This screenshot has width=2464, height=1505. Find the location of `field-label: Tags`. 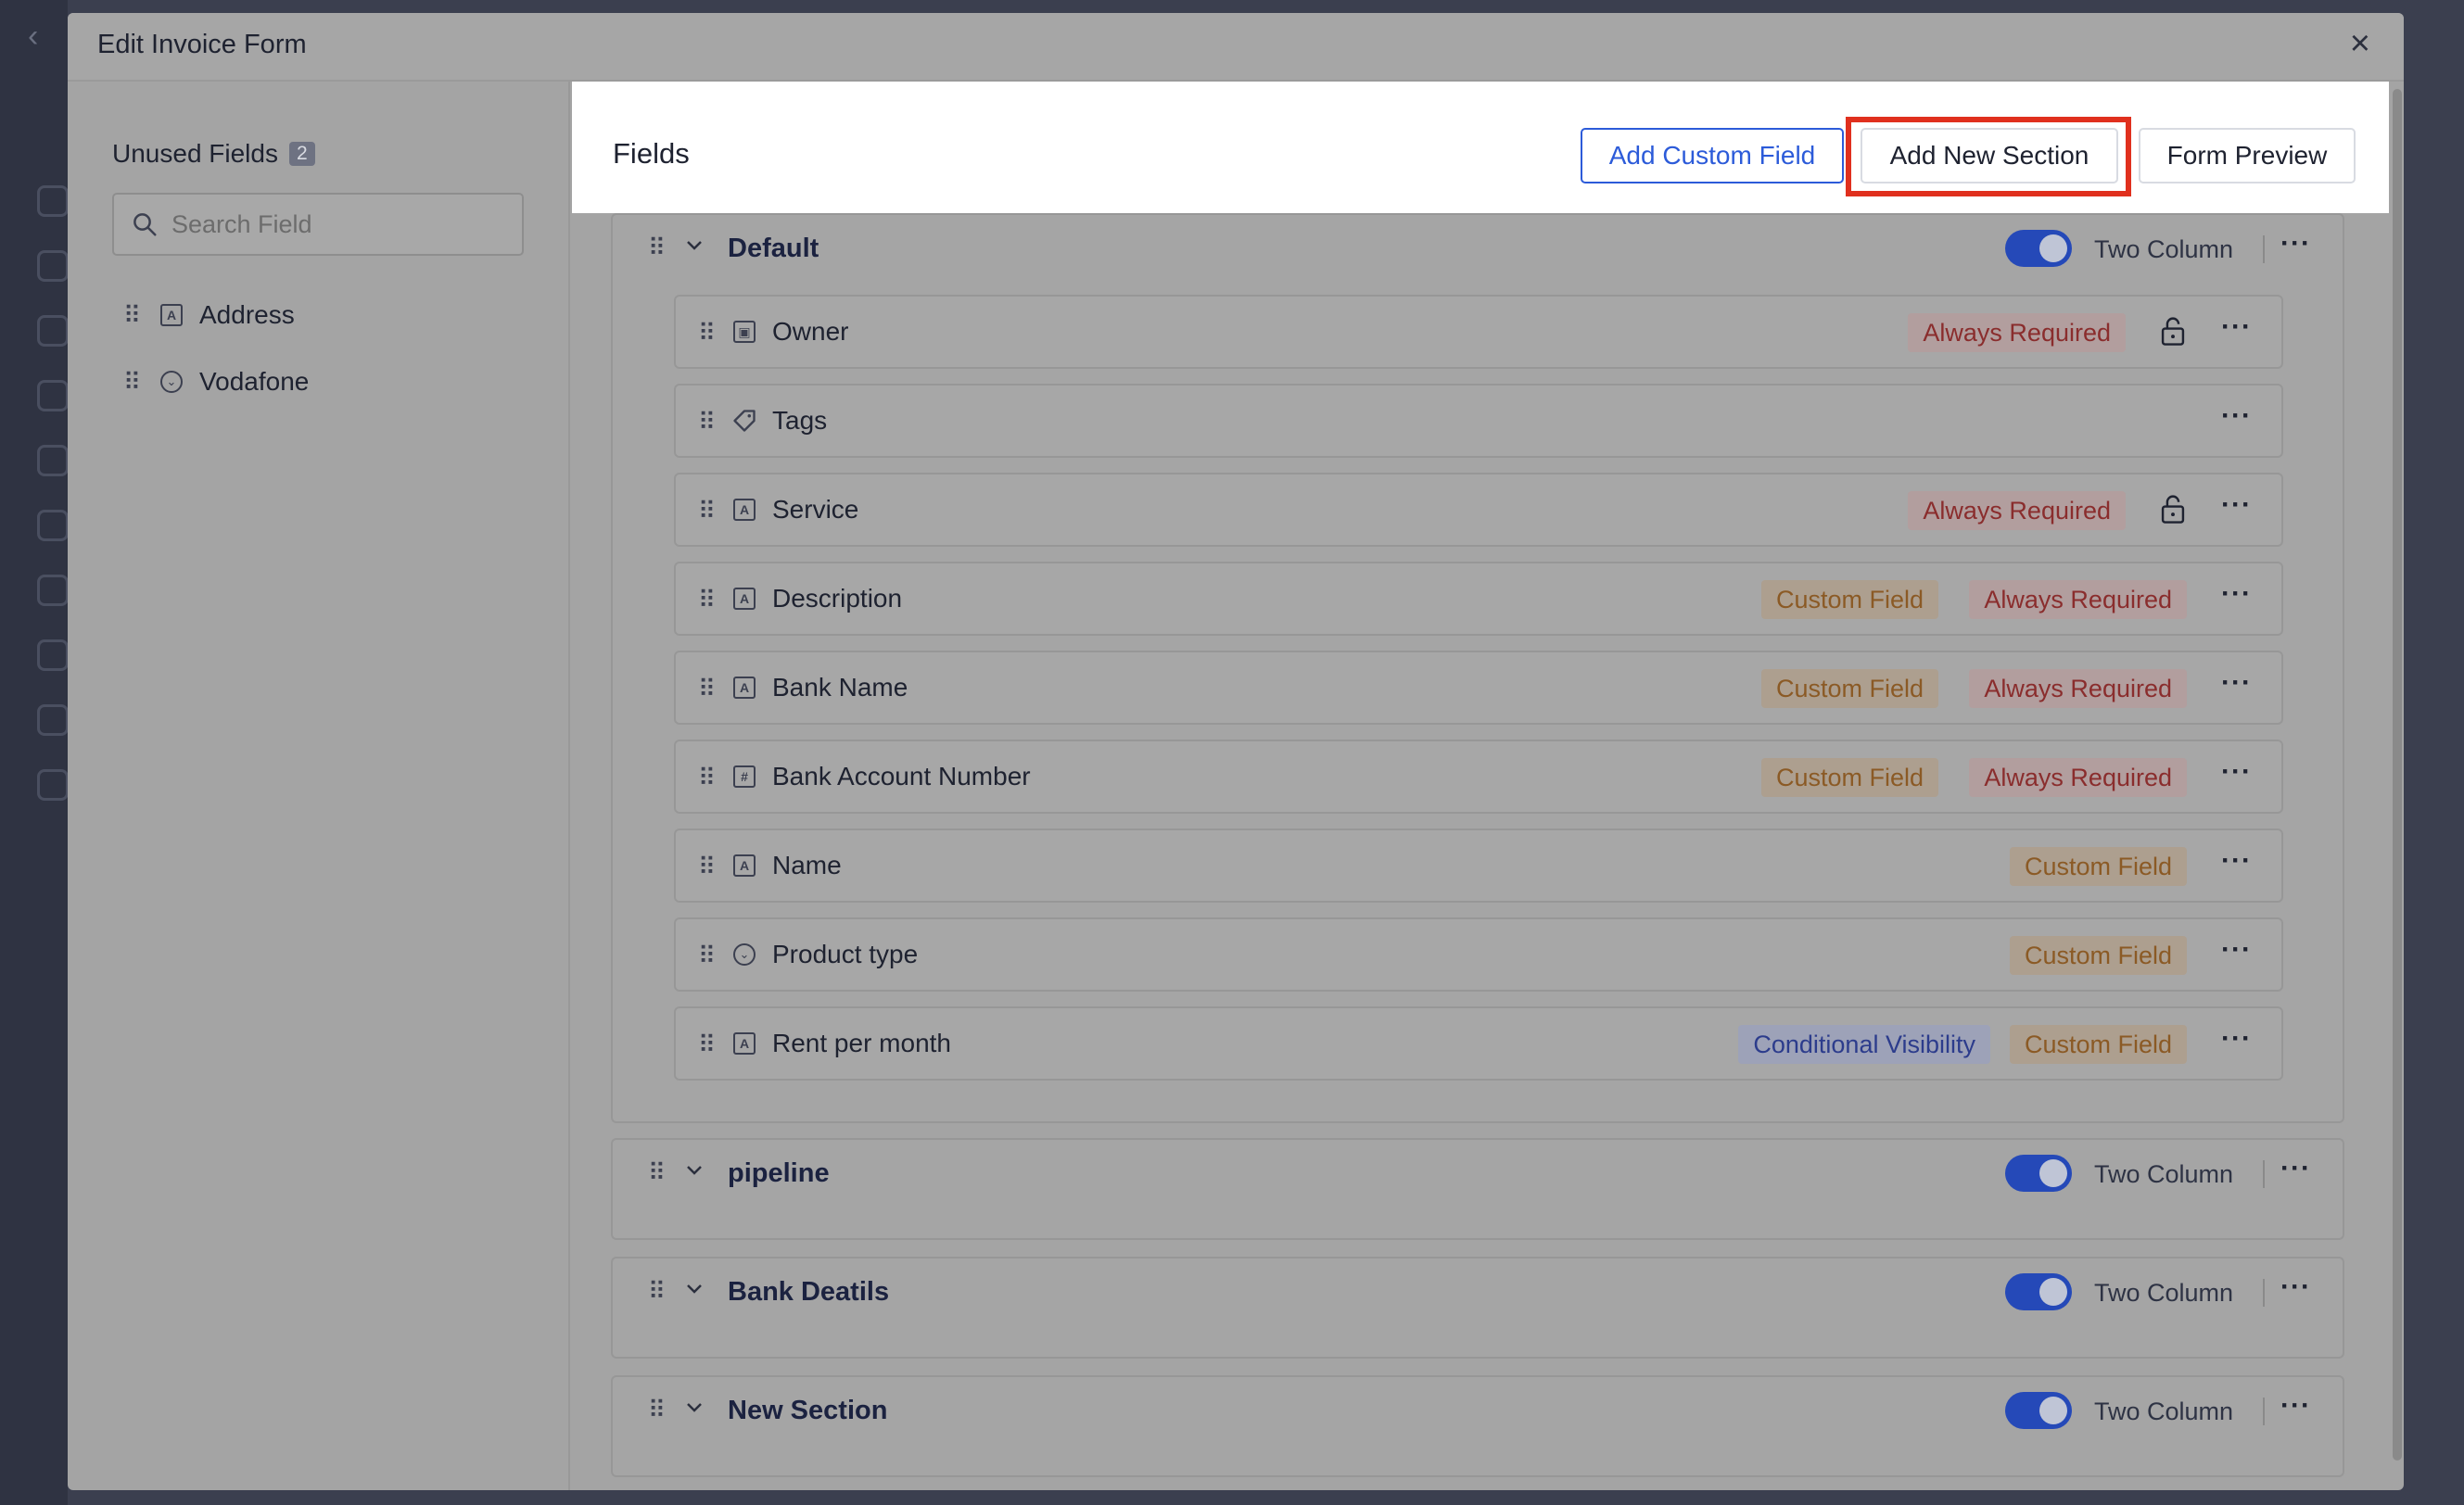

field-label: Tags is located at coordinates (800, 421).